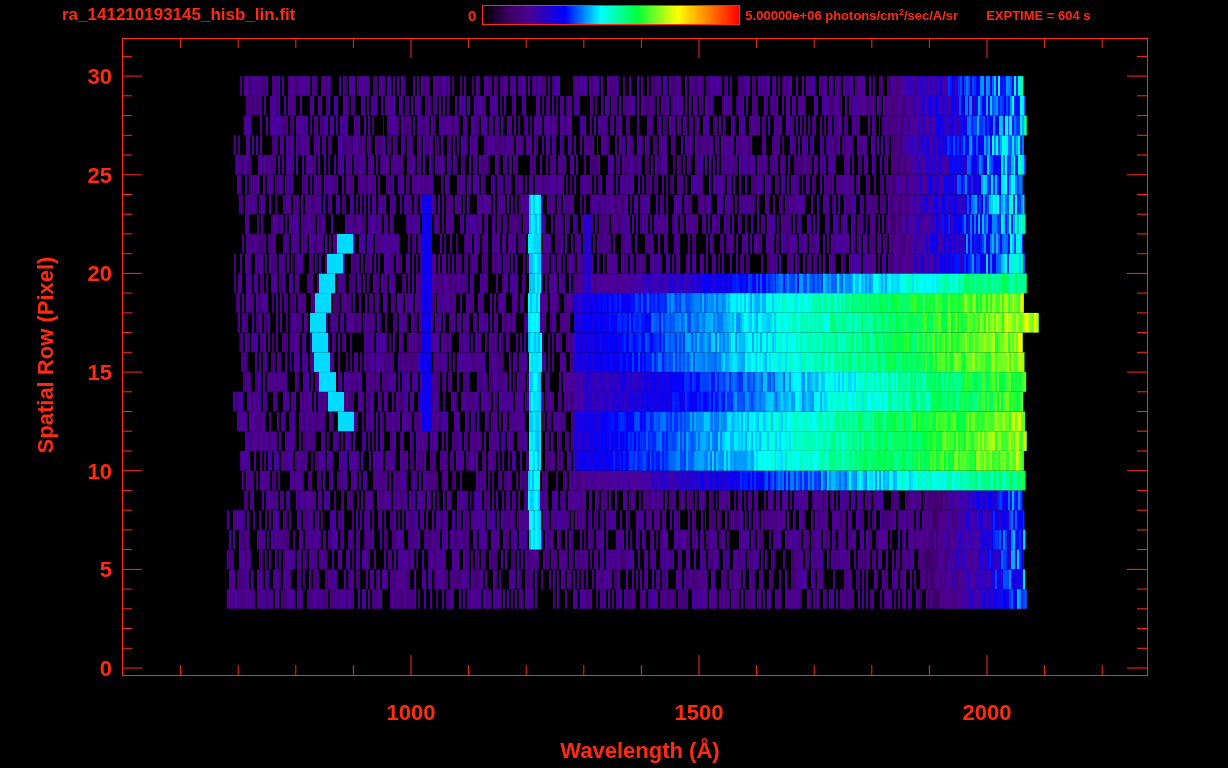 This screenshot has height=768, width=1228. Describe the element at coordinates (852, 15) in the screenshot. I see `colorbar-max-label: 5.00000e+06 photons/cm$^{2}$/sec/A/sr` at that location.